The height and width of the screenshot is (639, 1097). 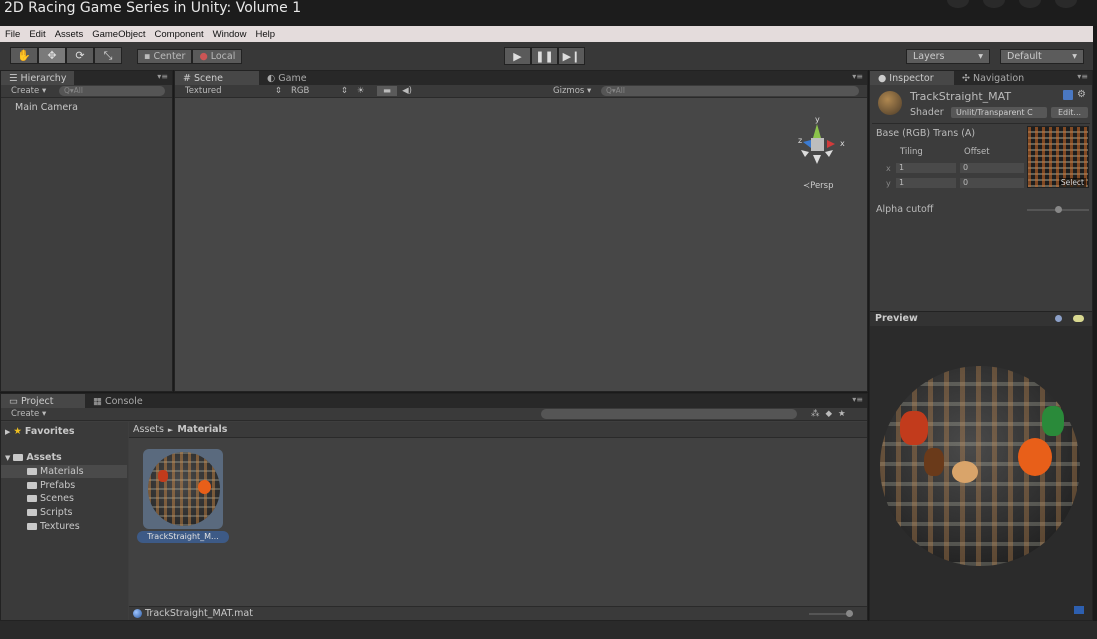 What do you see at coordinates (544, 56) in the screenshot?
I see `pause-button: ❚❚` at bounding box center [544, 56].